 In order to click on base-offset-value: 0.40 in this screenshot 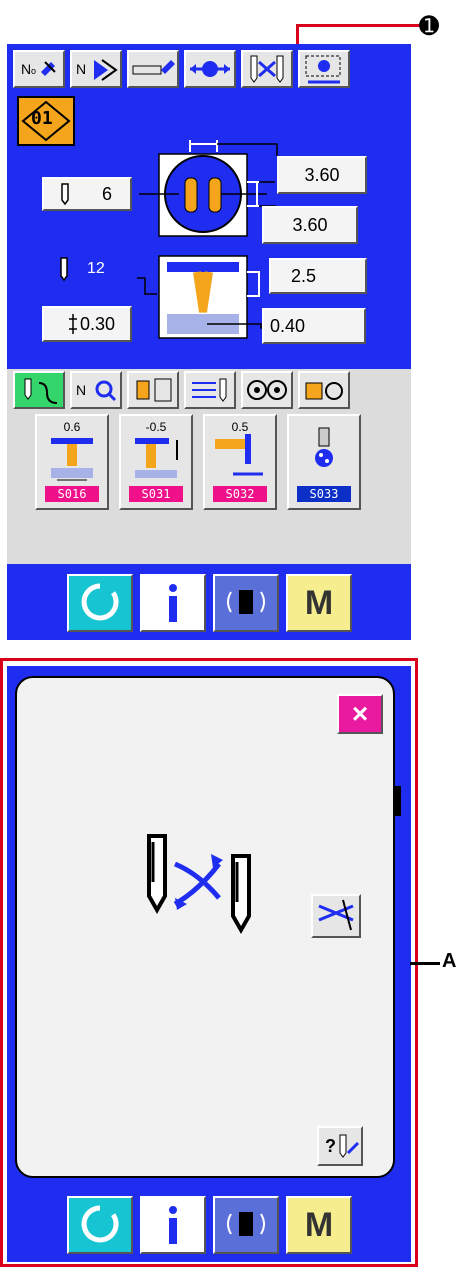, I will do `click(288, 325)`.